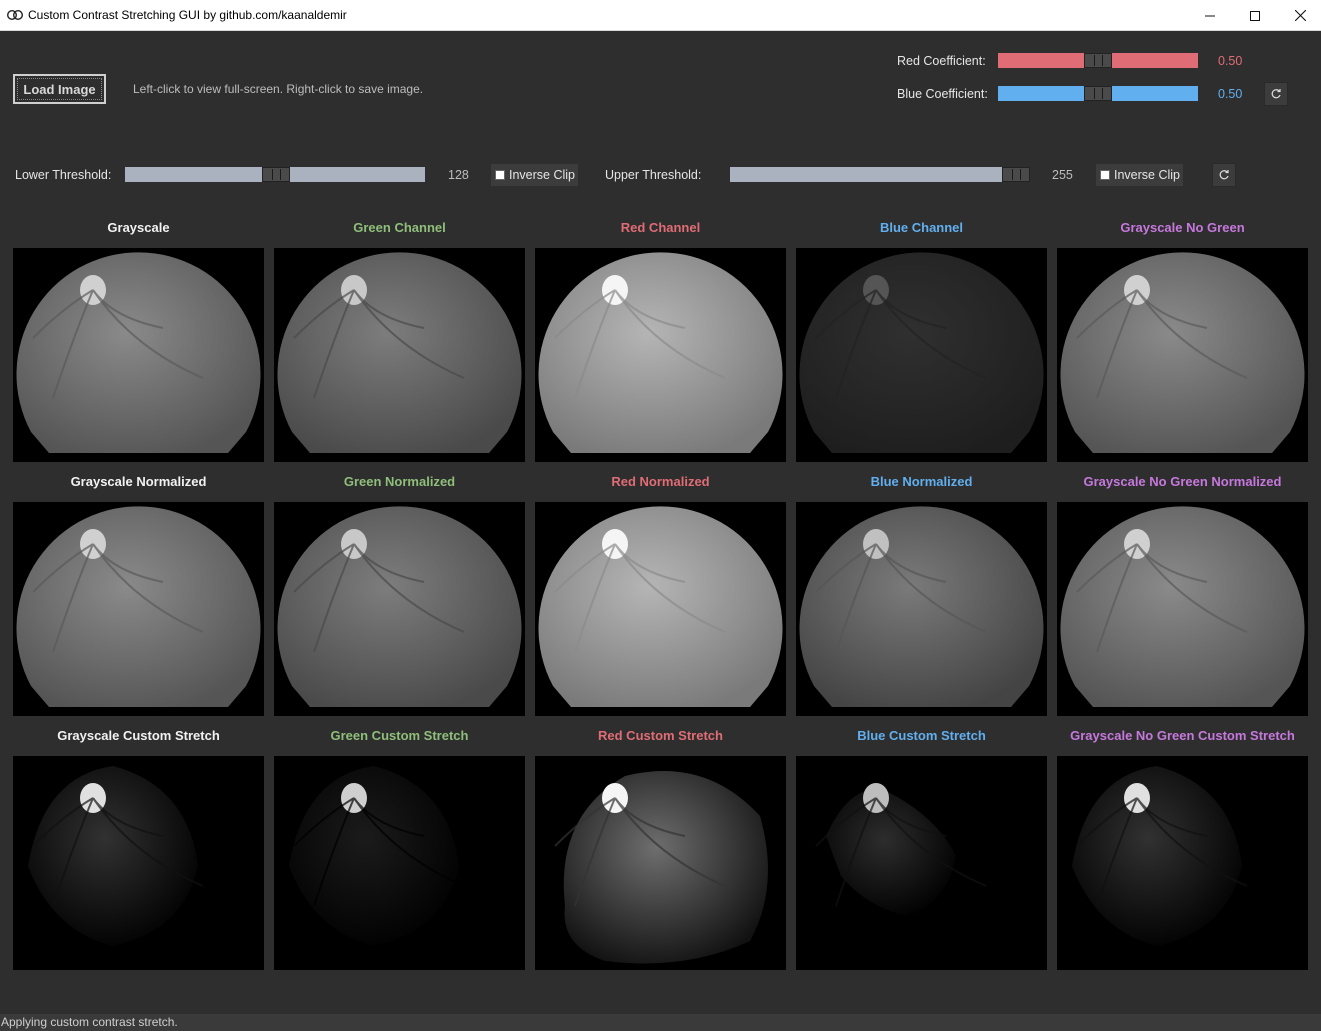  Describe the element at coordinates (1230, 94) in the screenshot. I see `blue-coefficient-value: 0.50` at that location.